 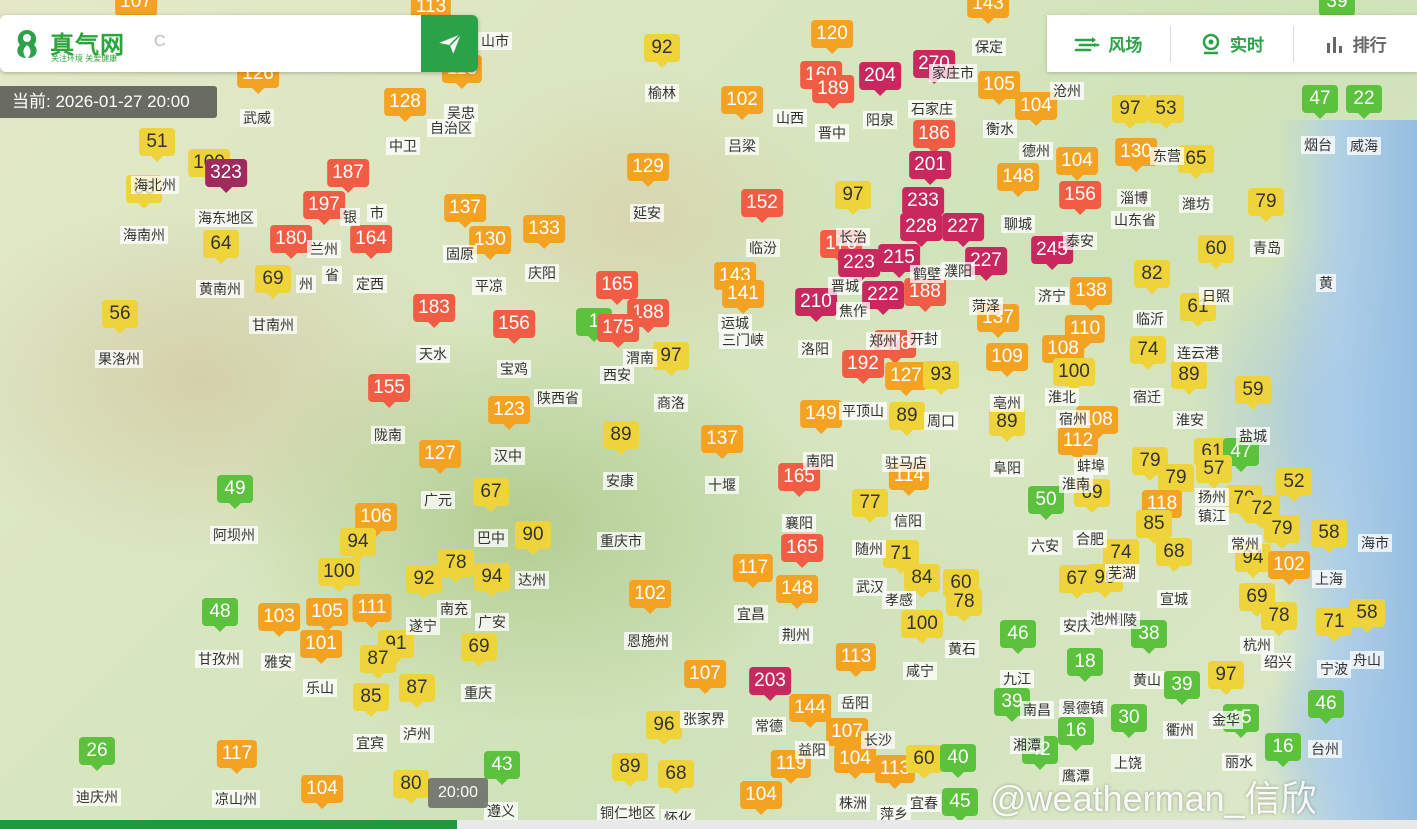 What do you see at coordinates (458, 793) in the screenshot?
I see `timeline-time-label: 20:00` at bounding box center [458, 793].